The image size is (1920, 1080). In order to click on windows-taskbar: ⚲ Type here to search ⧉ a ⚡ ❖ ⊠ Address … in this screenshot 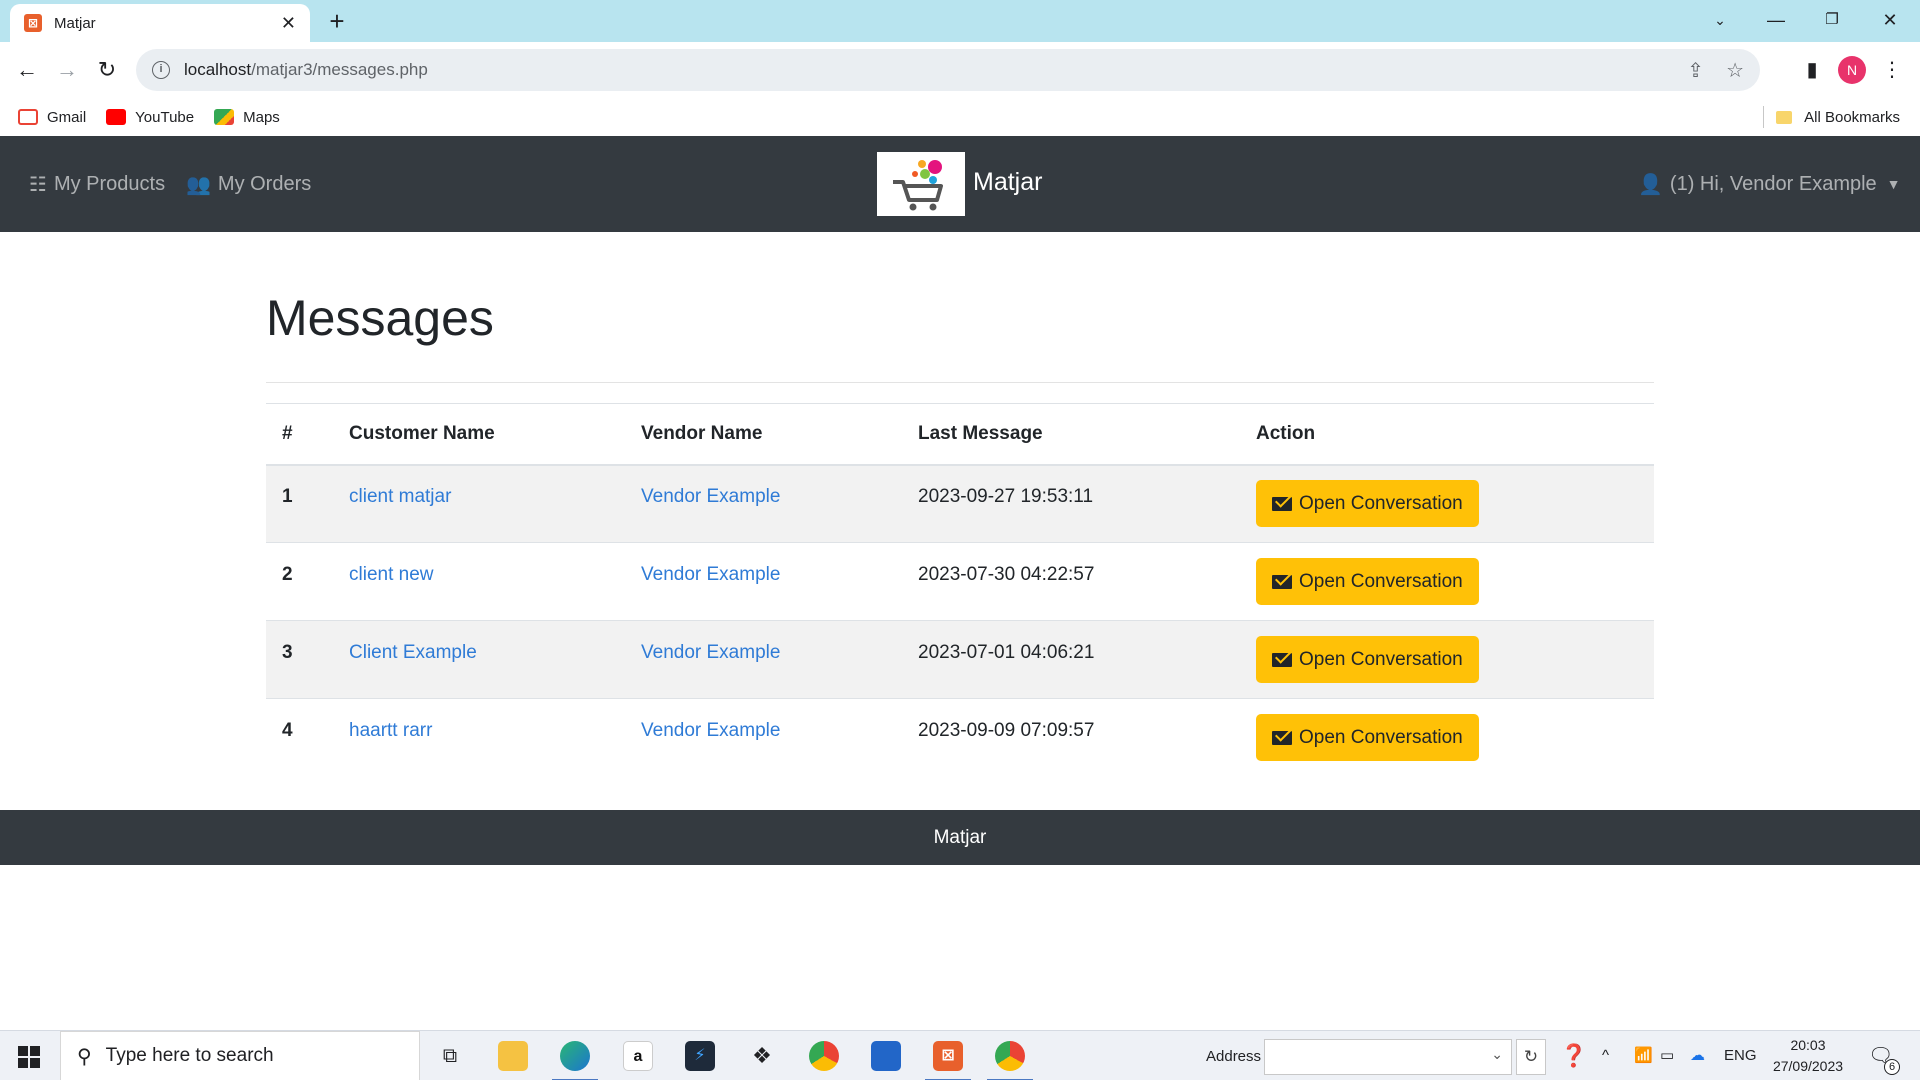, I will do `click(960, 1055)`.